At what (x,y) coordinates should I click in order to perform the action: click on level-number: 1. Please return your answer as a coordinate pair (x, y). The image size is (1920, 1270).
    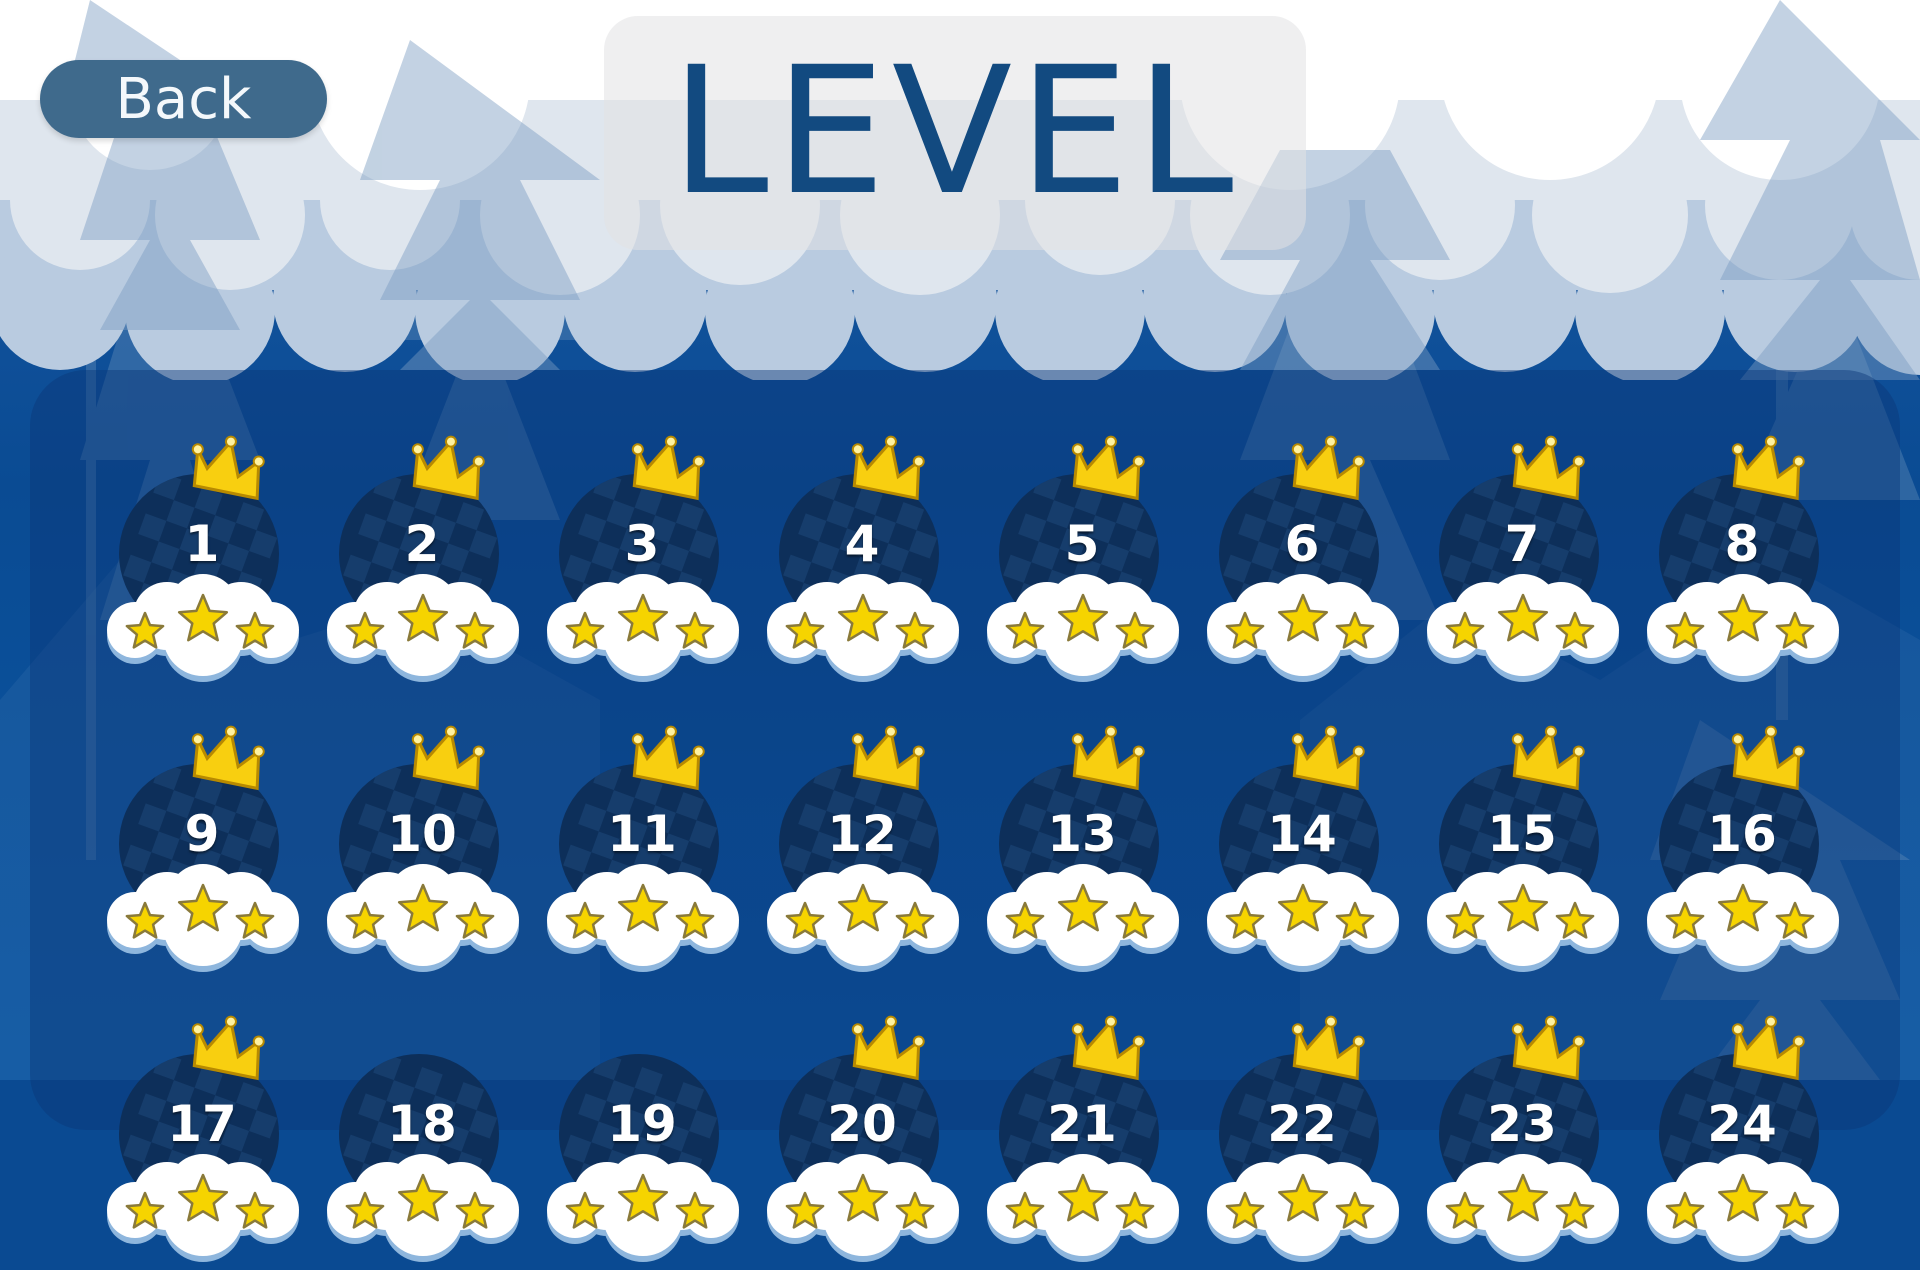
    Looking at the image, I should click on (202, 544).